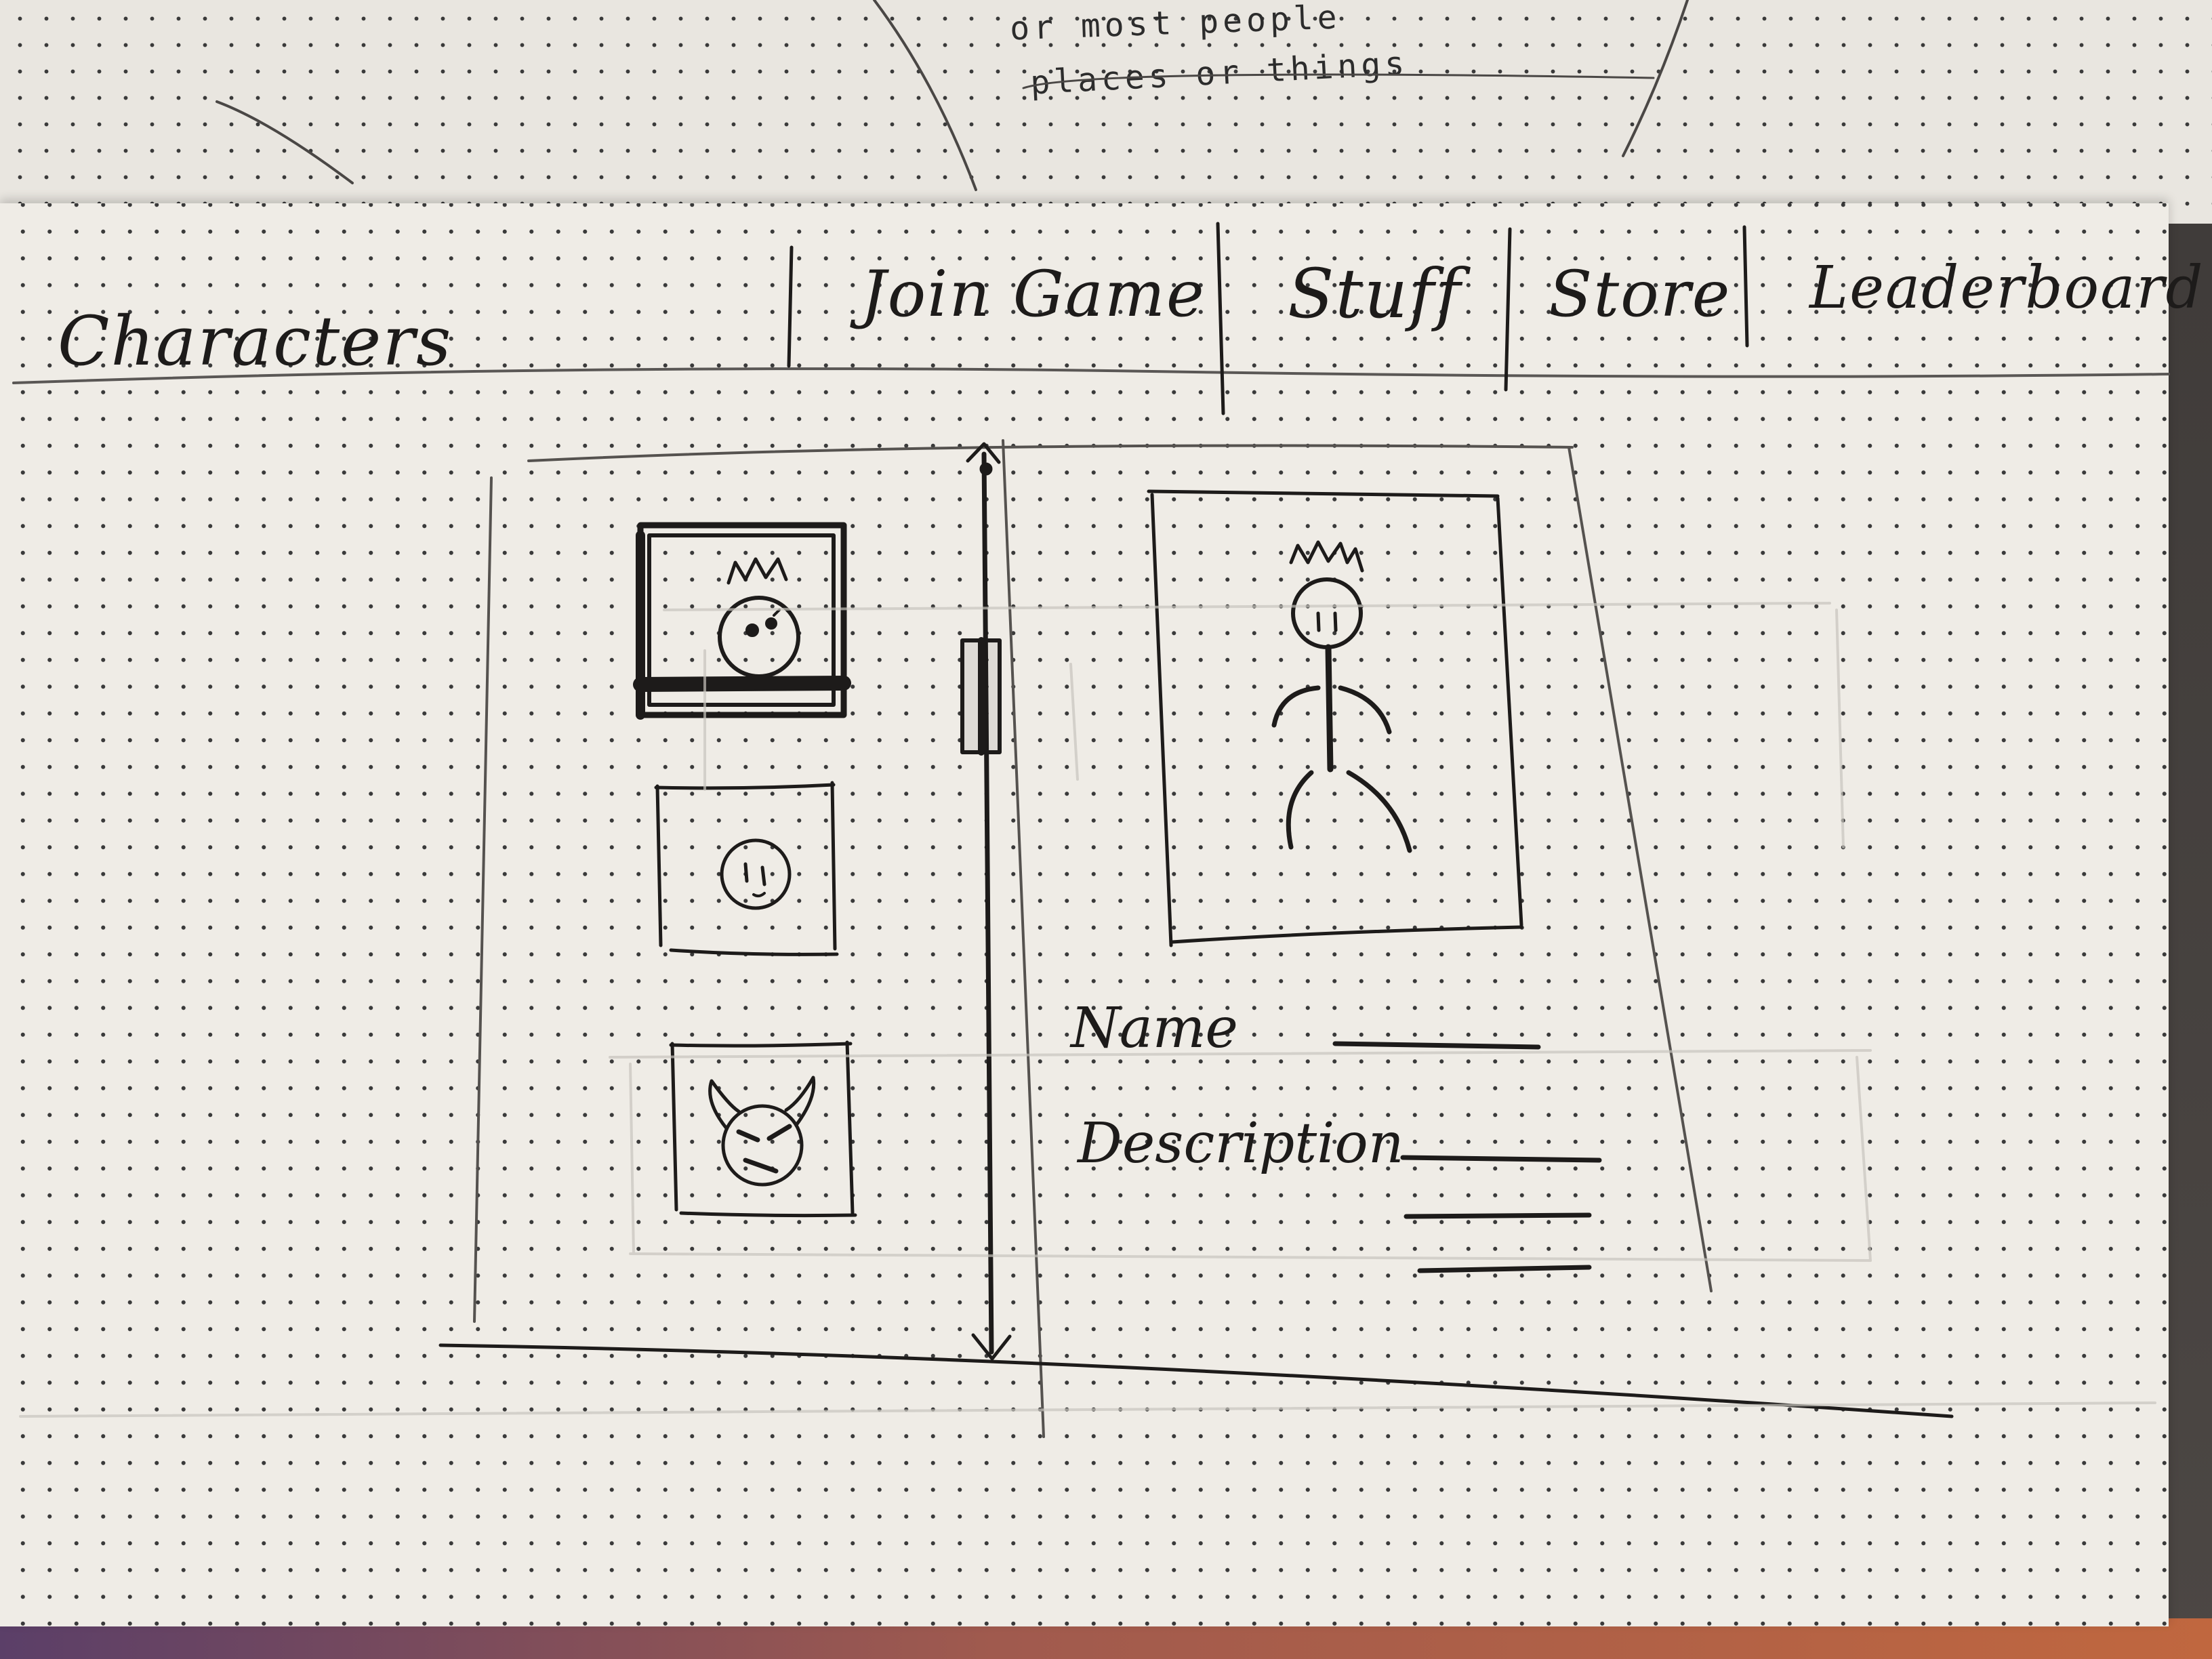  What do you see at coordinates (742, 620) in the screenshot?
I see `character-list-item-king` at bounding box center [742, 620].